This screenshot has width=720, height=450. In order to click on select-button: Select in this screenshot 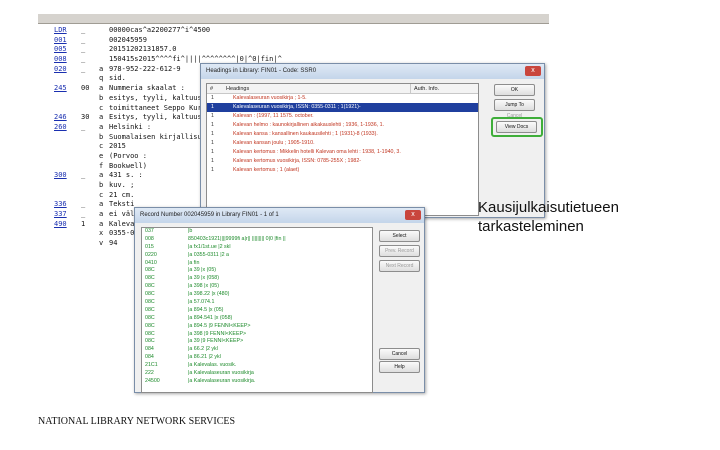, I will do `click(399, 236)`.